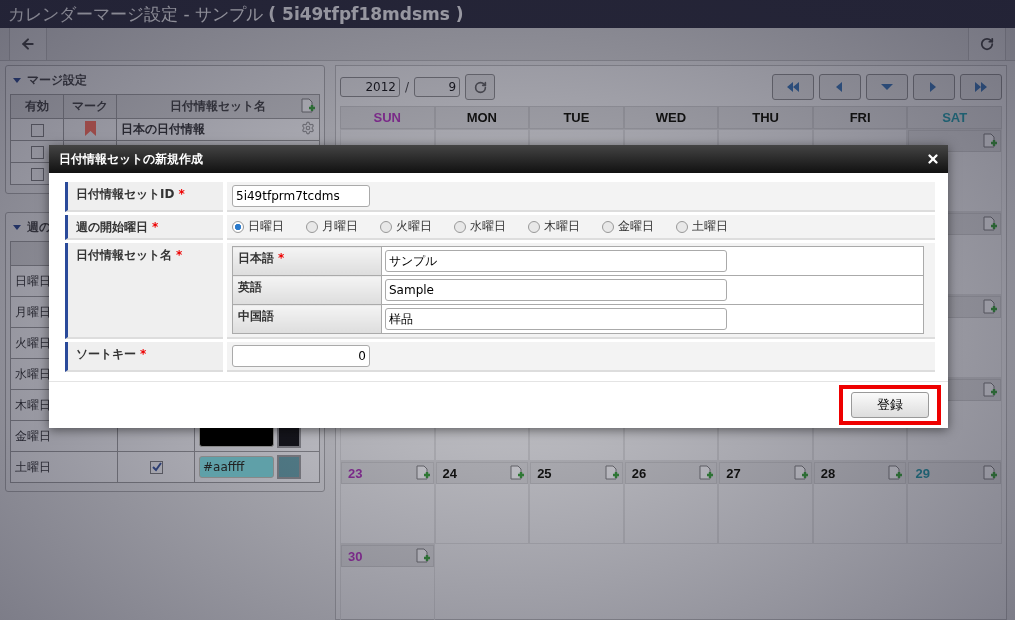  What do you see at coordinates (480, 226) in the screenshot?
I see `radio-option: 水曜日` at bounding box center [480, 226].